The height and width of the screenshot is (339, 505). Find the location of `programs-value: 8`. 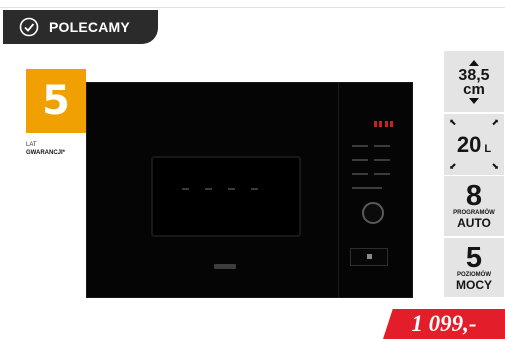

programs-value: 8 is located at coordinates (474, 196).